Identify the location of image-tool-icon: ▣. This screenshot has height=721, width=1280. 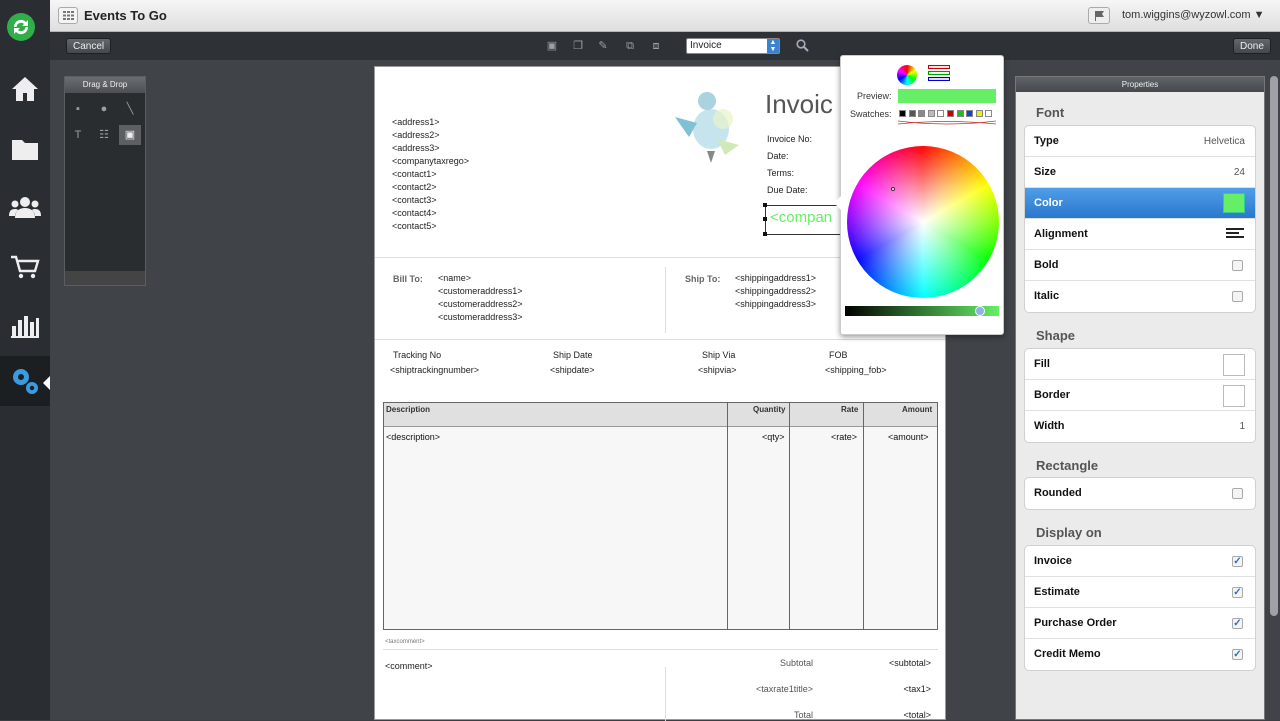
(130, 135).